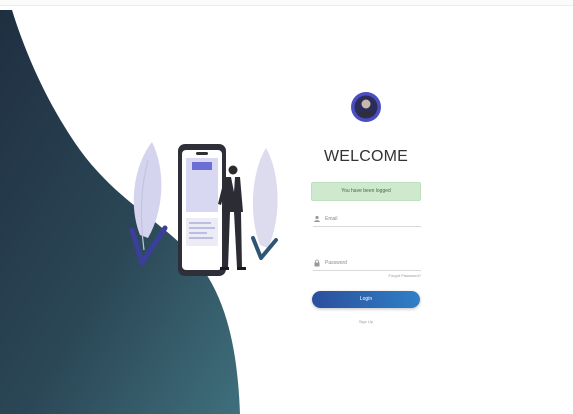  Describe the element at coordinates (336, 262) in the screenshot. I see `password-label: Password` at that location.